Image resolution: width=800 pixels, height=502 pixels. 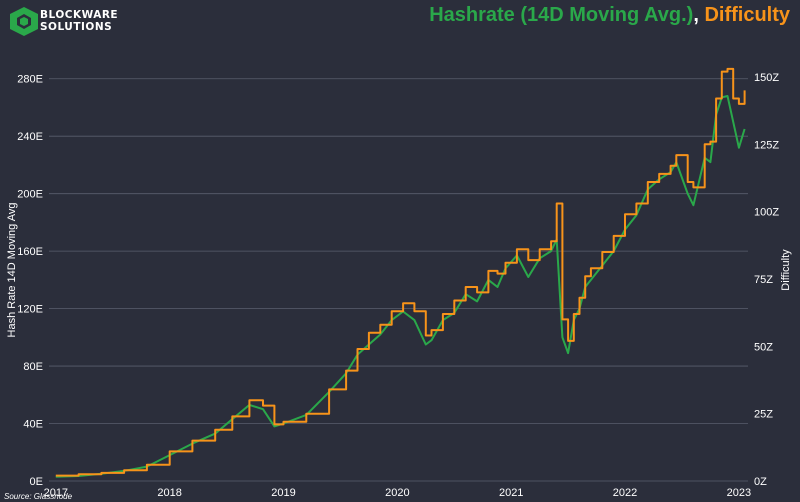 I want to click on x-tick-label: 2020, so click(x=397, y=493).